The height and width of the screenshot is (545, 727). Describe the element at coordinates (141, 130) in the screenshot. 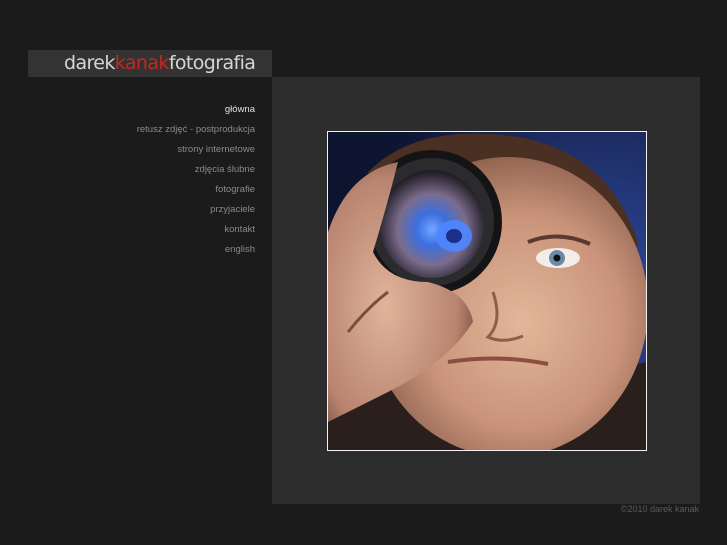

I see `nav-item-retusz: retusz zdjęć - postprodukcja` at that location.